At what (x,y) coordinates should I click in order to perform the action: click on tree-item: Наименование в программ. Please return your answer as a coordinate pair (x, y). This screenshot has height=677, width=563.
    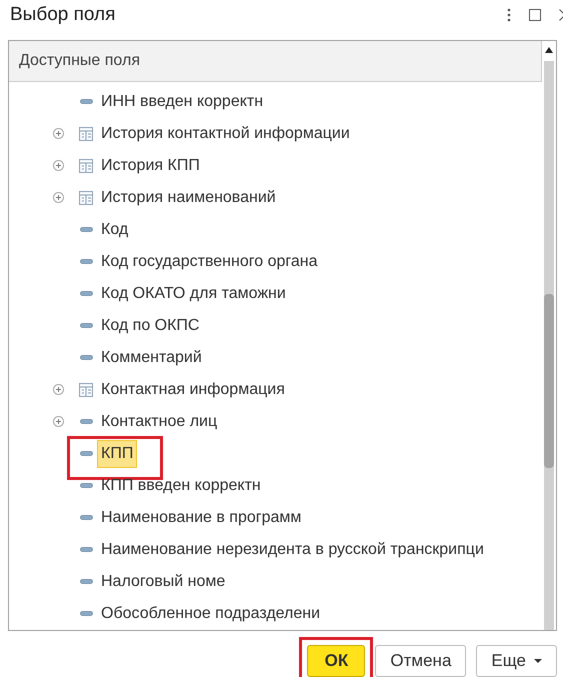
    Looking at the image, I should click on (201, 518).